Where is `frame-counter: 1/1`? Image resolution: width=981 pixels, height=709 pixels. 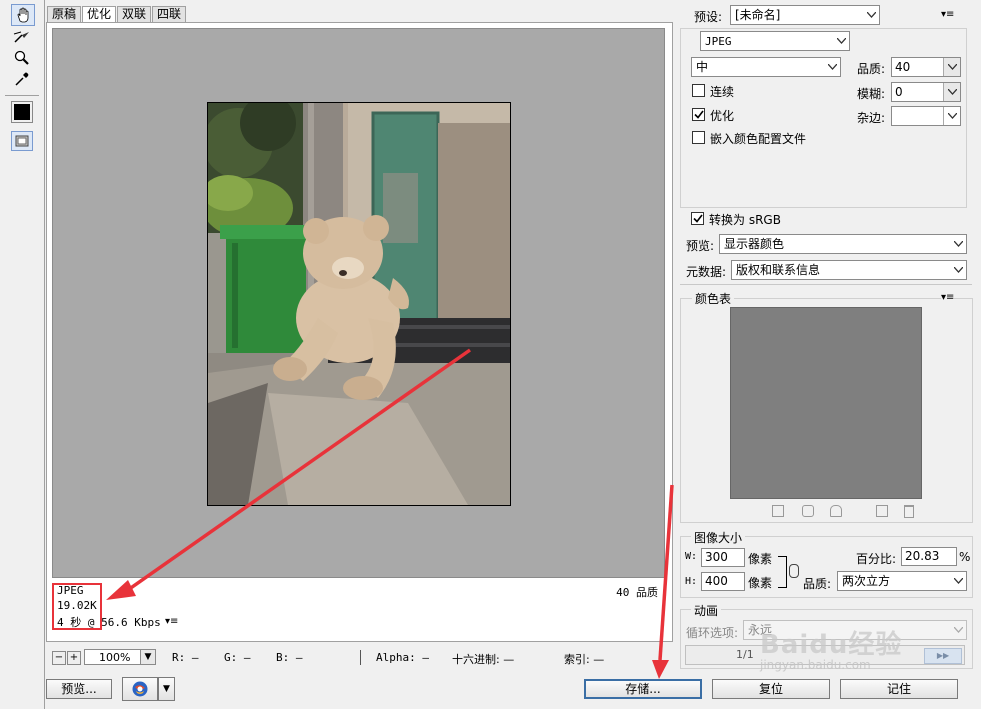 frame-counter: 1/1 is located at coordinates (745, 654).